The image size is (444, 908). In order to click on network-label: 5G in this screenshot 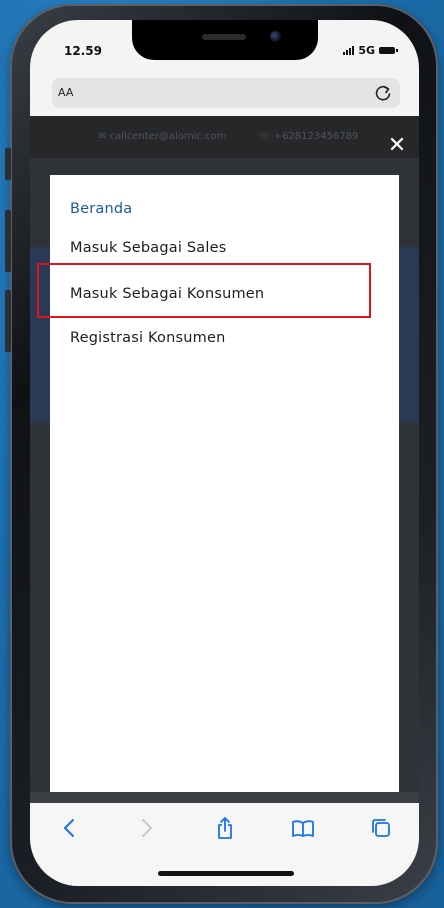, I will do `click(366, 50)`.